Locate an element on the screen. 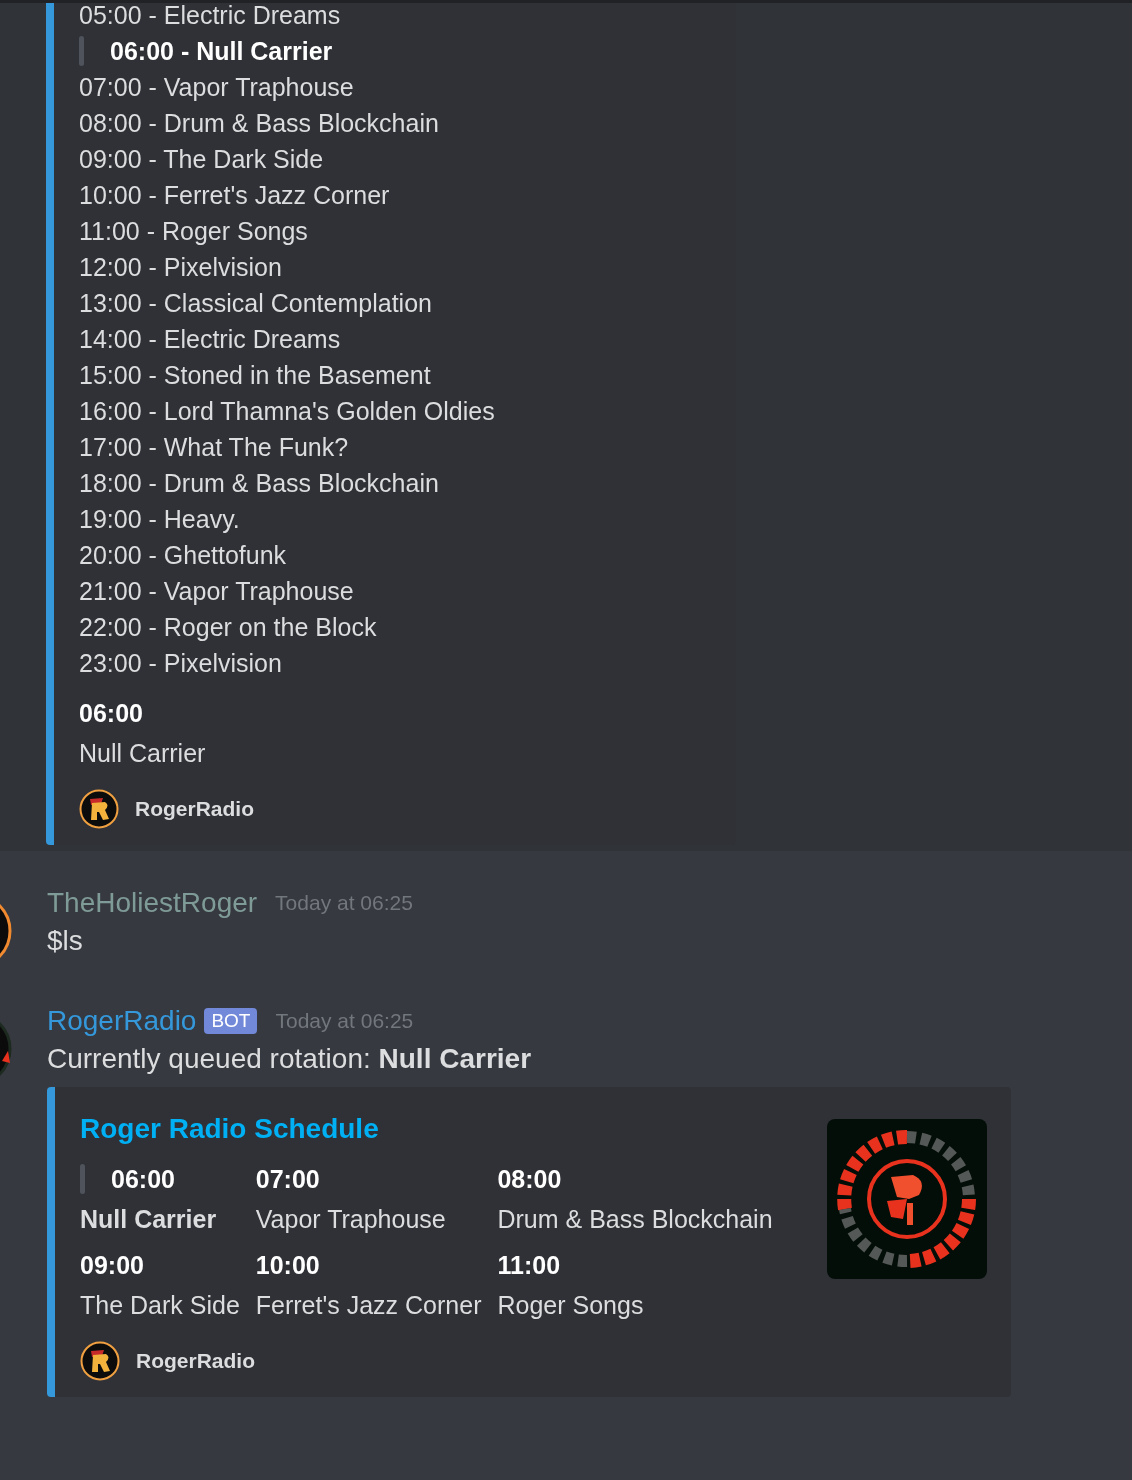 The image size is (1132, 1480). bot-tag: BOT is located at coordinates (231, 1021).